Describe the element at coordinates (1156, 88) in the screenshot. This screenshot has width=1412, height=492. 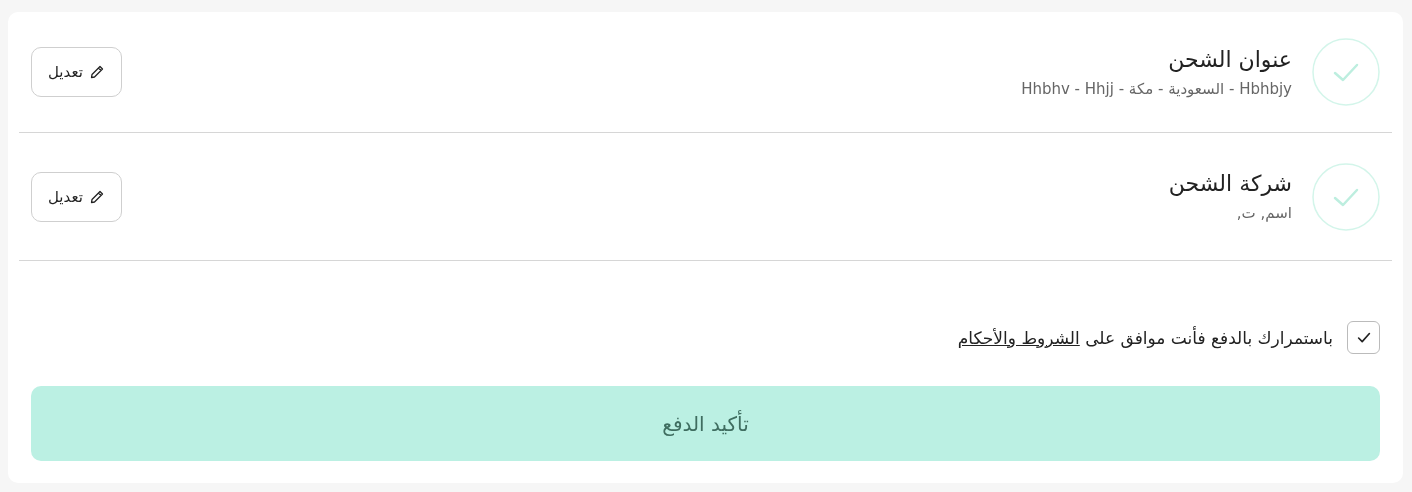
I see `step-detail: Hbhbjy - السعودية - مكة - Hhbhv - Hhjj` at that location.